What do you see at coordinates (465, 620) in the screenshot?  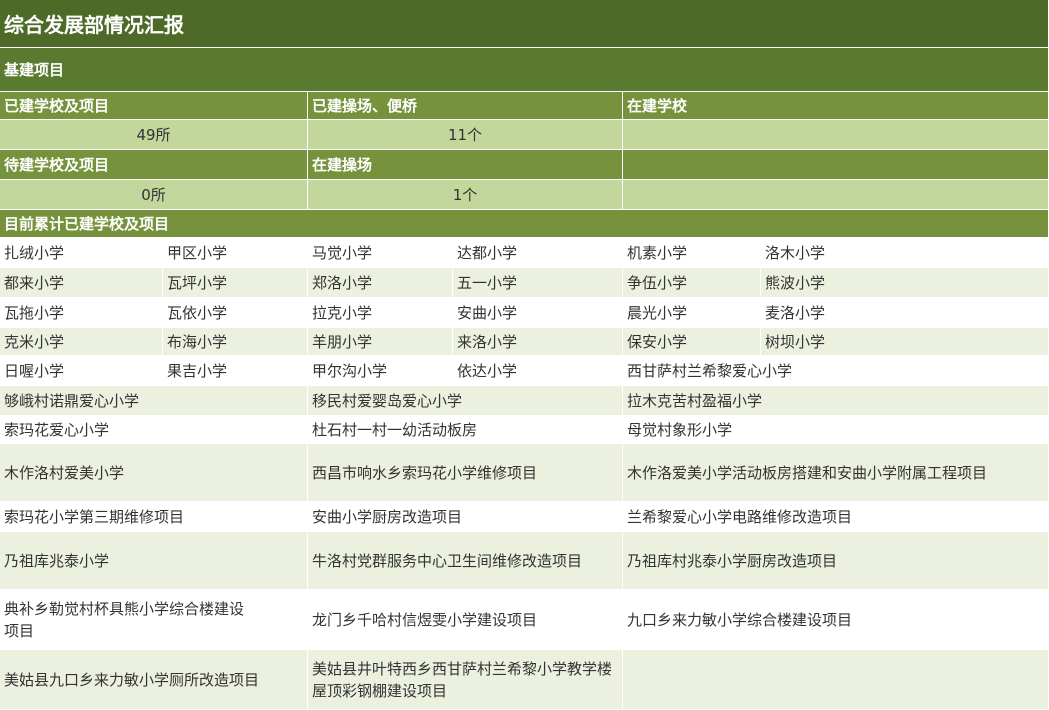 I see `project-cell: 龙门乡千哈村信煜雯小学建设项目` at bounding box center [465, 620].